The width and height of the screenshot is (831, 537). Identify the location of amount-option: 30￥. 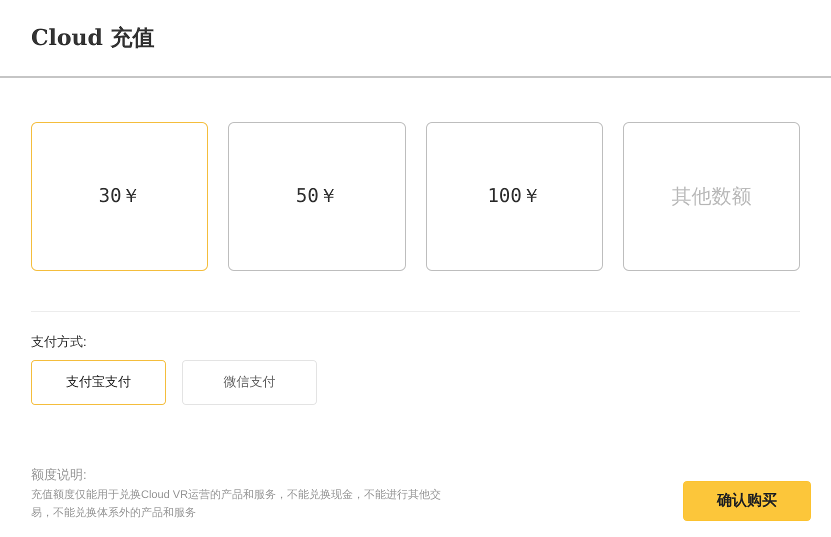
(119, 196).